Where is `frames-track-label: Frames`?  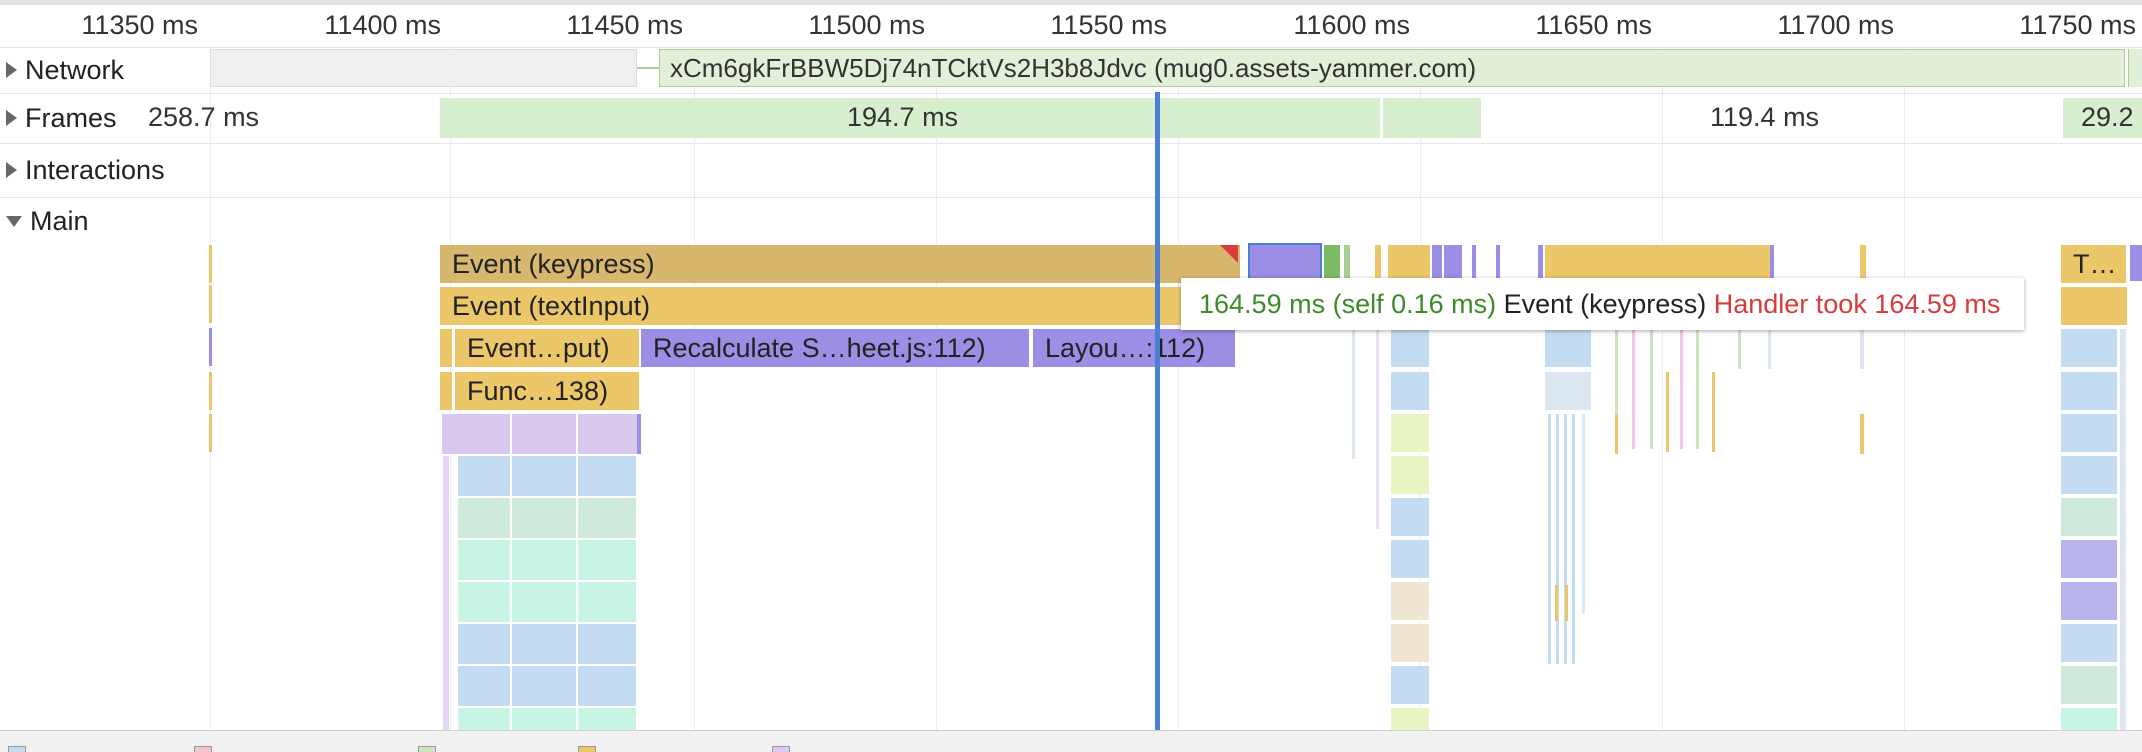
frames-track-label: Frames is located at coordinates (71, 117).